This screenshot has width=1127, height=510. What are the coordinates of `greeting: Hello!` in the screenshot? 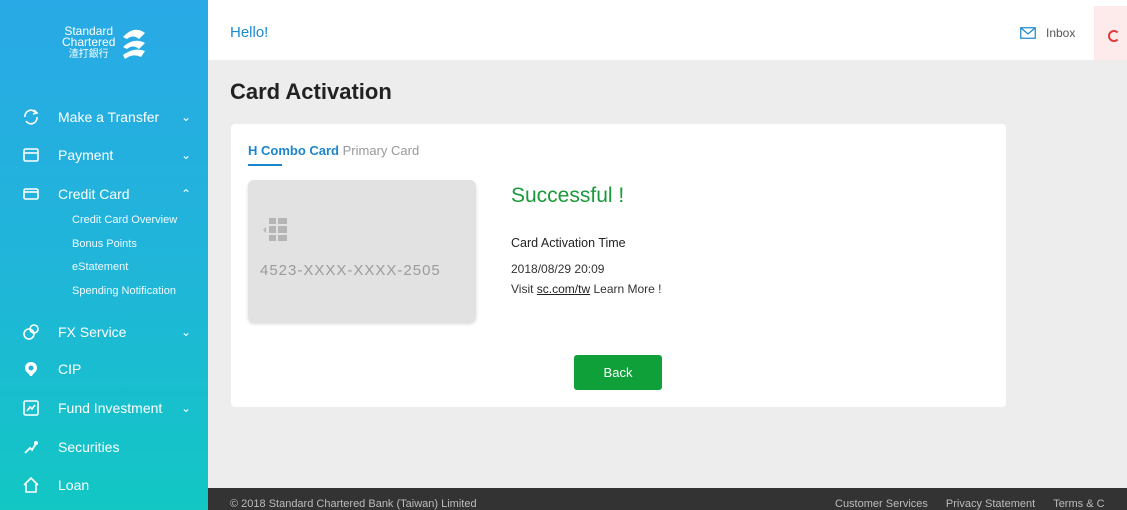 It's located at (249, 32).